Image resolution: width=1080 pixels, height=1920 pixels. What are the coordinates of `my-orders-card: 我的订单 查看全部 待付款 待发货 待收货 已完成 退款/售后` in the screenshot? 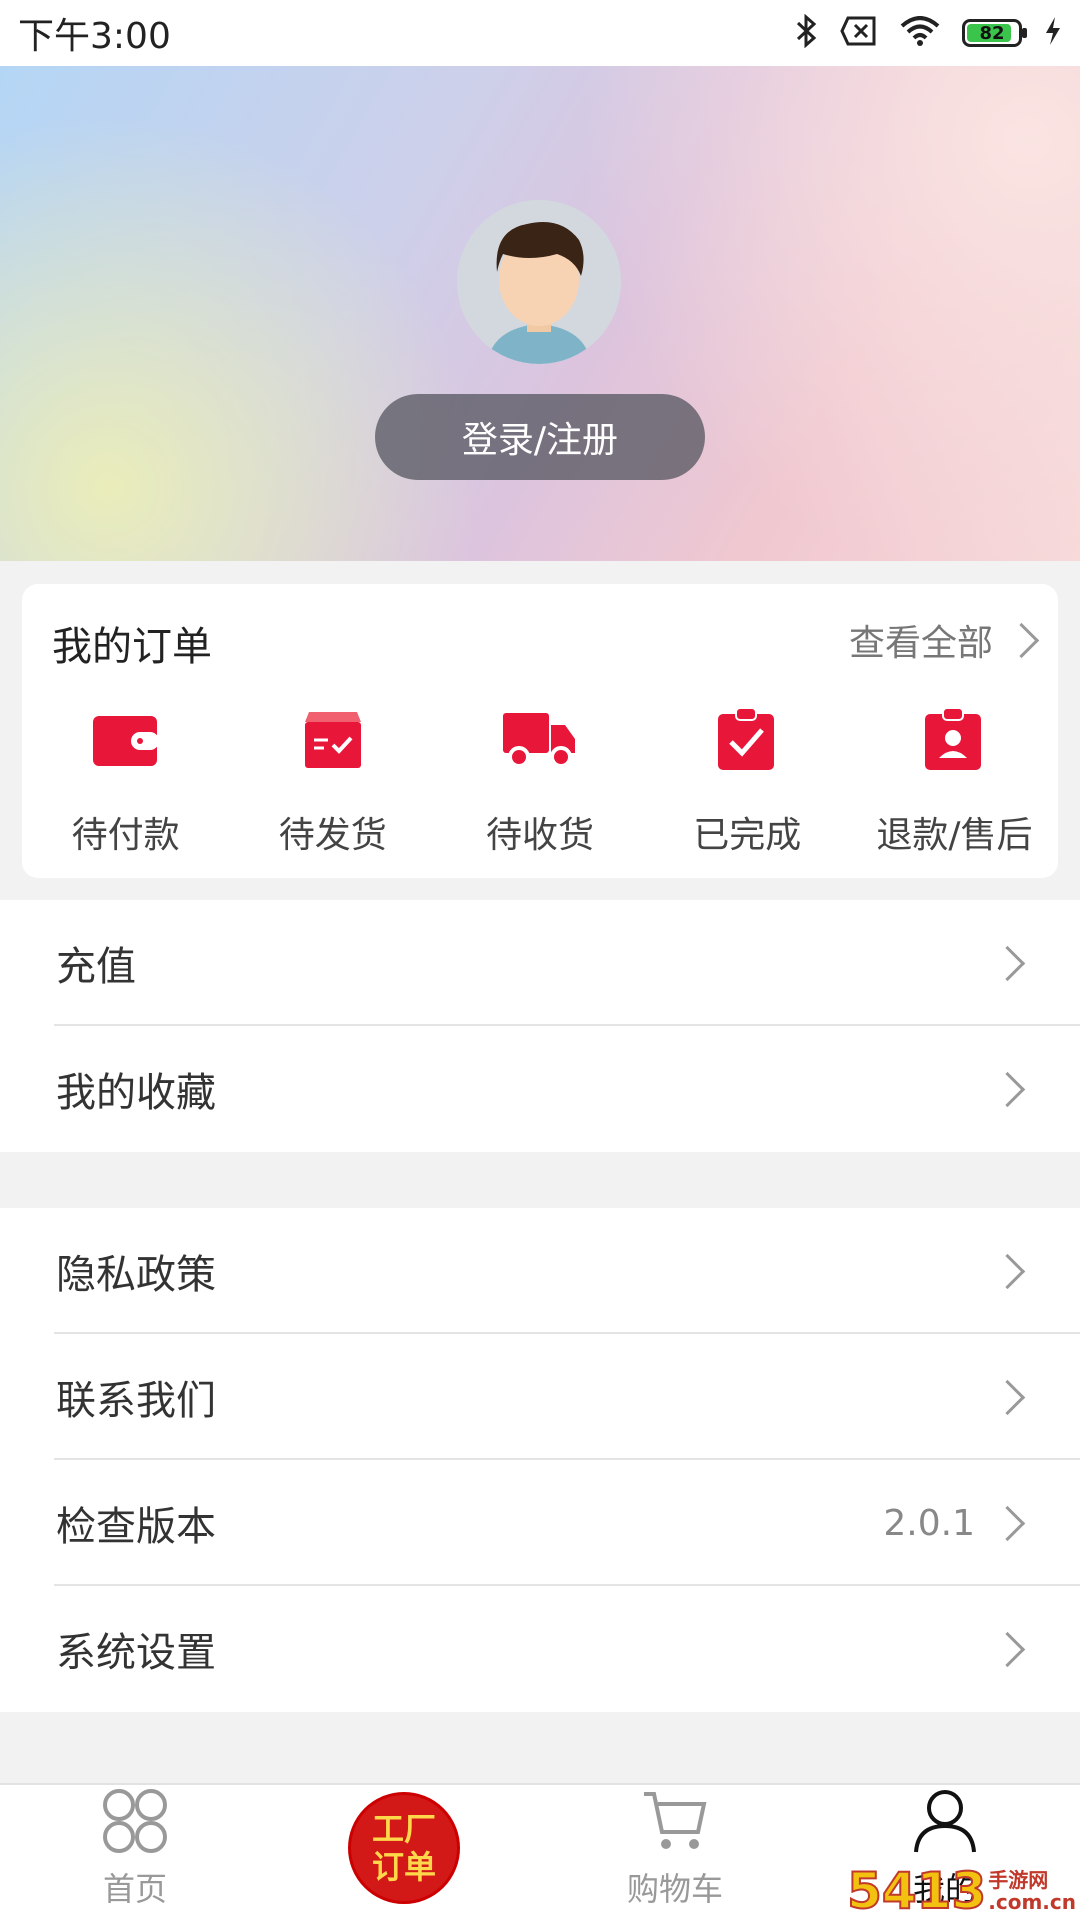 It's located at (540, 731).